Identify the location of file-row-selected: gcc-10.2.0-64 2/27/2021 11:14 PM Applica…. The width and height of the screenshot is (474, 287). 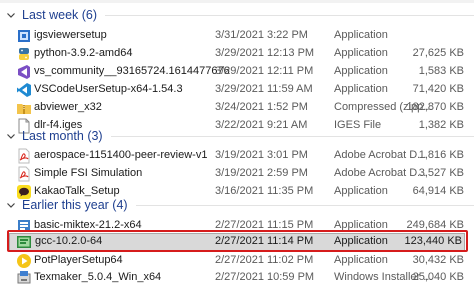
(237, 242).